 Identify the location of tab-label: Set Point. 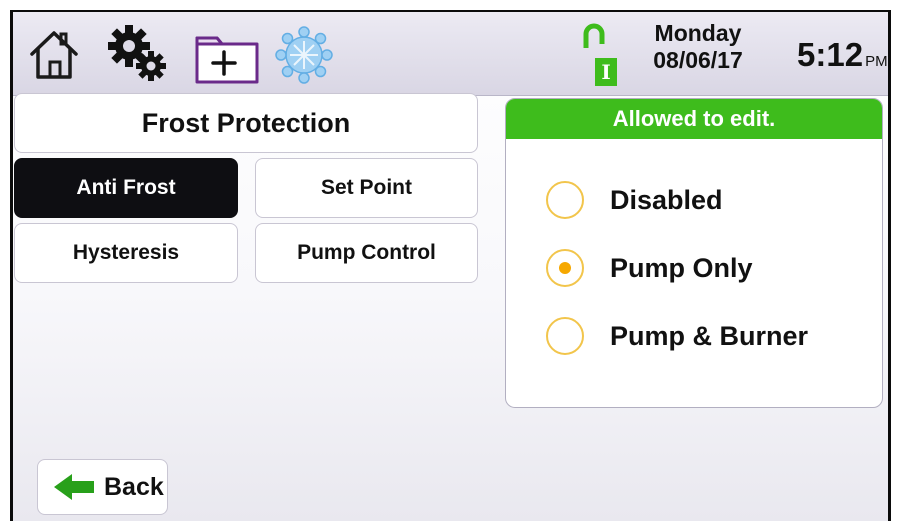
(366, 187).